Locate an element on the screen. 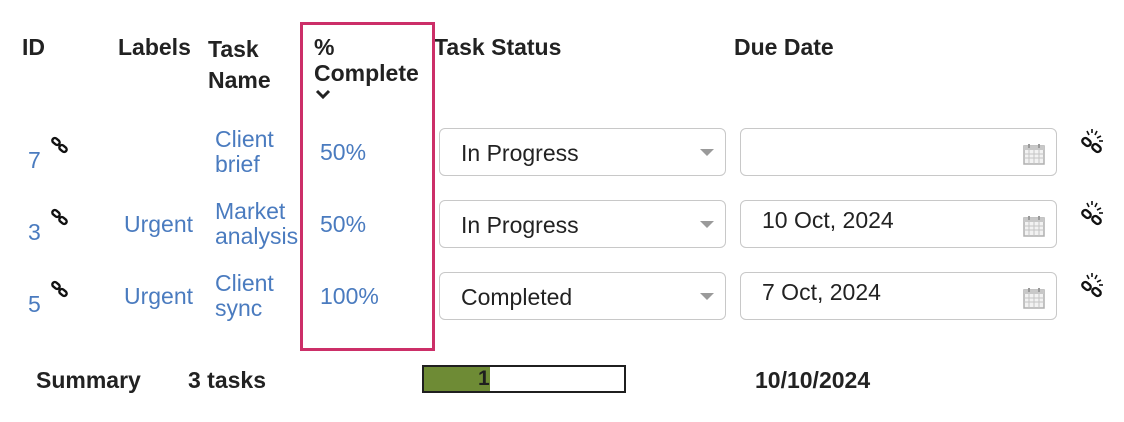 The image size is (1124, 422). column-header-labels: Labels is located at coordinates (154, 47).